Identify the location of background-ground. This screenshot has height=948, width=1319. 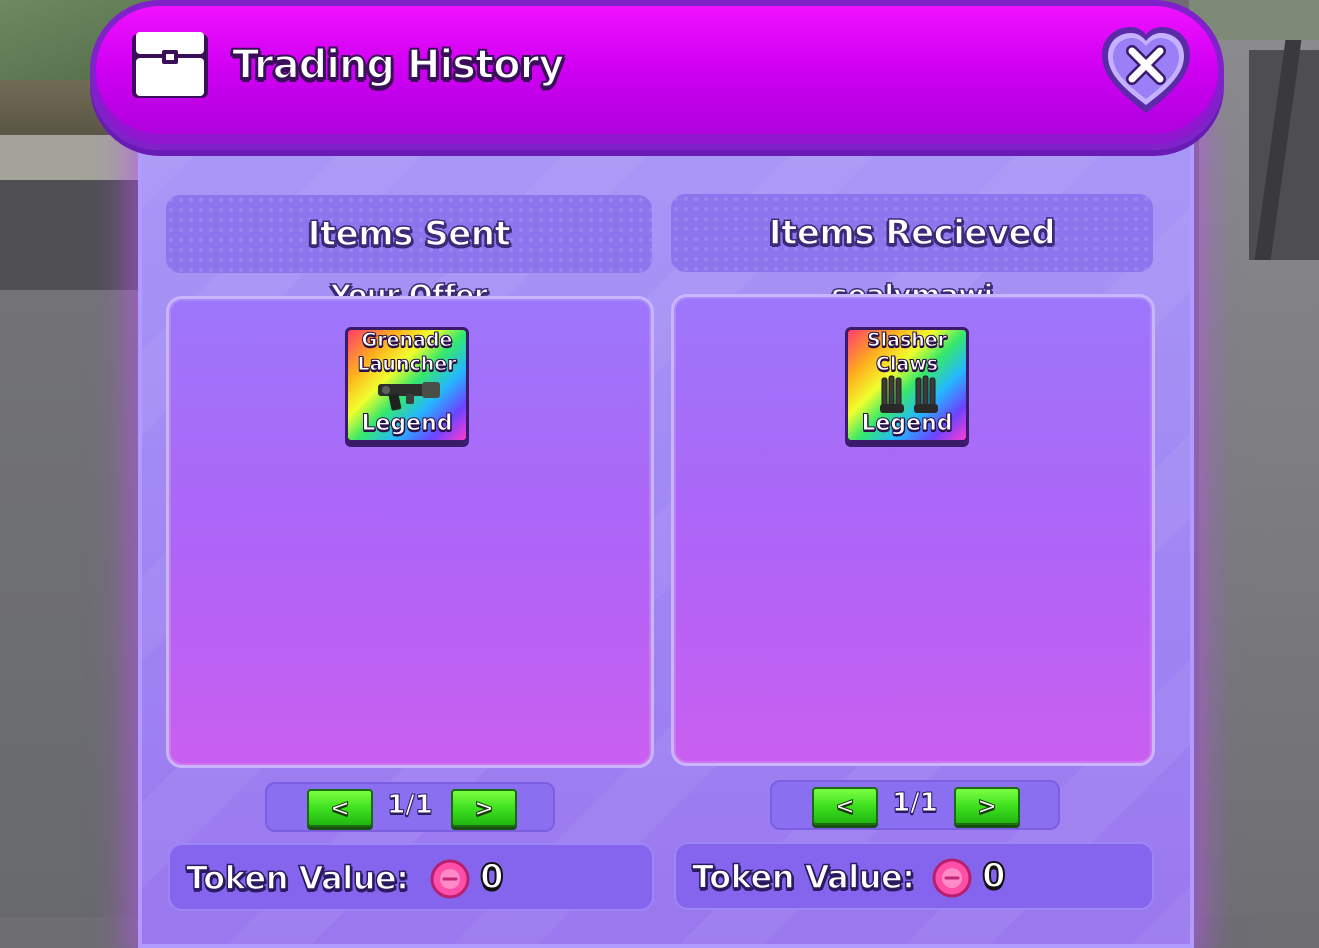
(80, 603).